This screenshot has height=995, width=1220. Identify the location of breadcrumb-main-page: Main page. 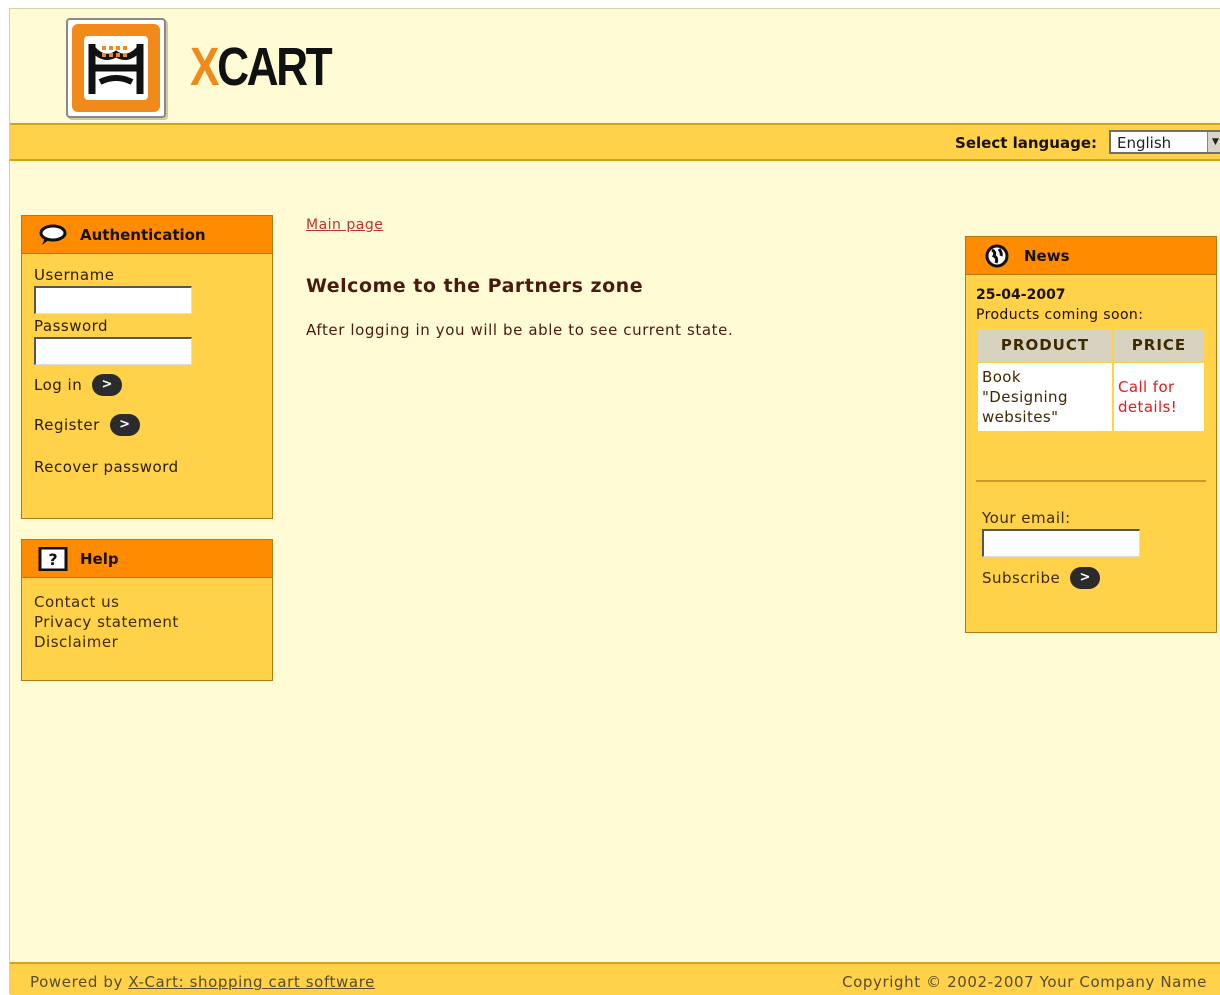
(344, 225).